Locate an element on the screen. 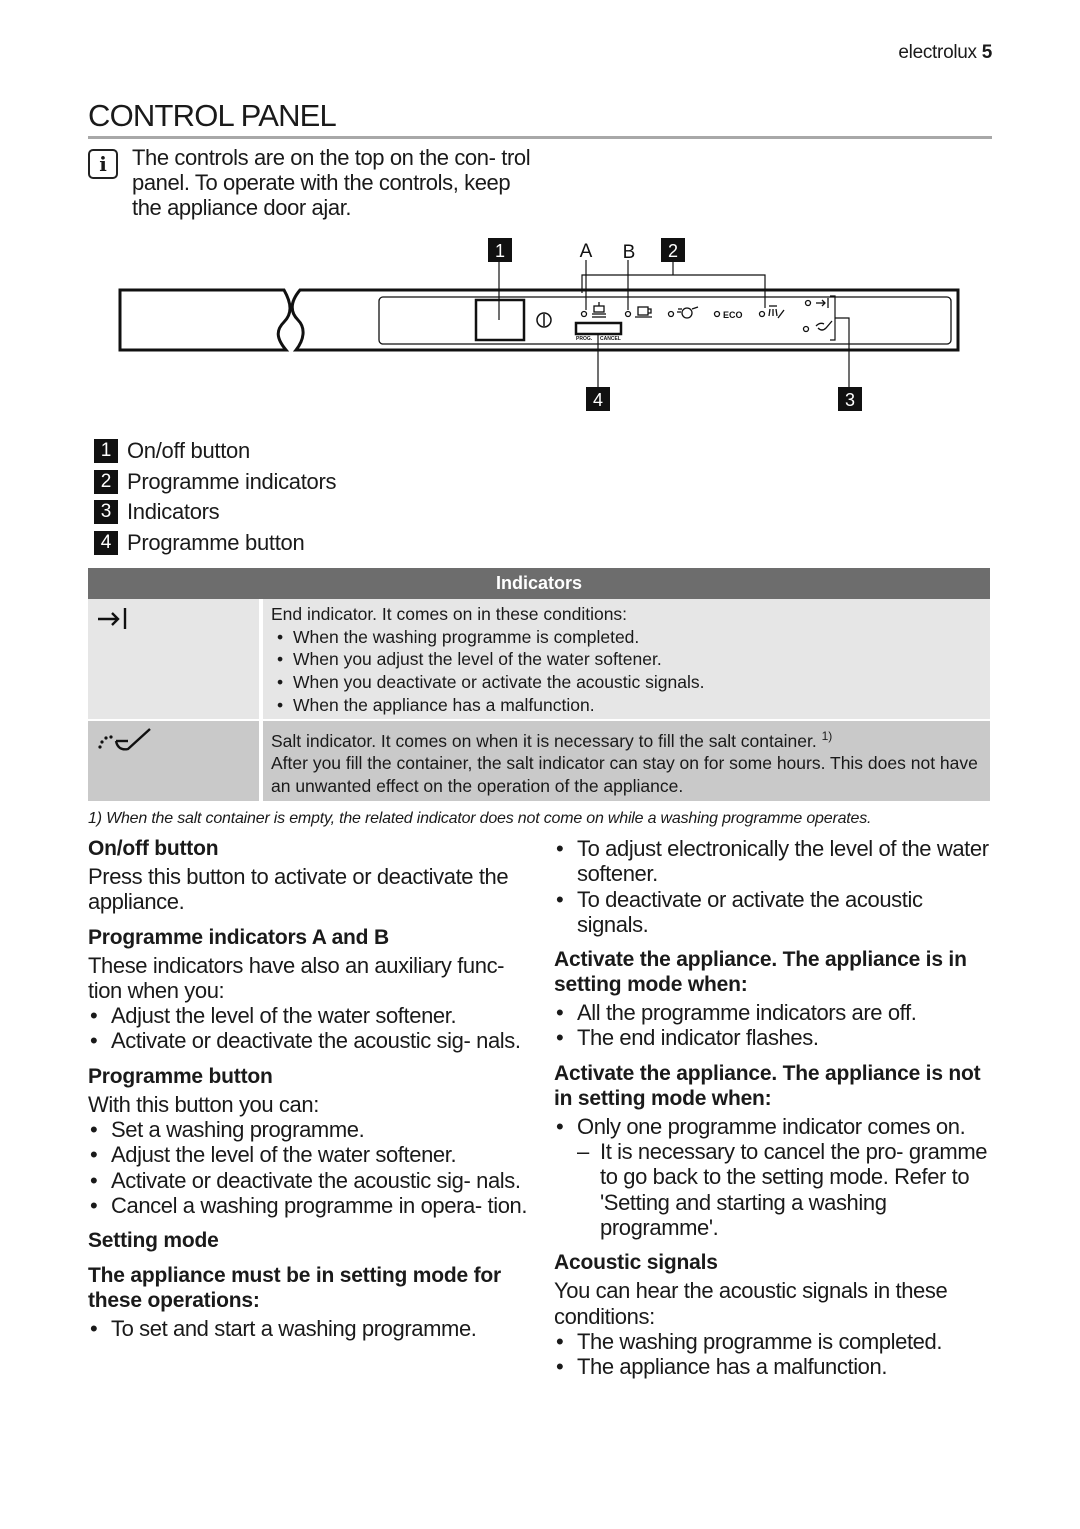 This screenshot has height=1529, width=1080. svg-text: 3 is located at coordinates (850, 400).